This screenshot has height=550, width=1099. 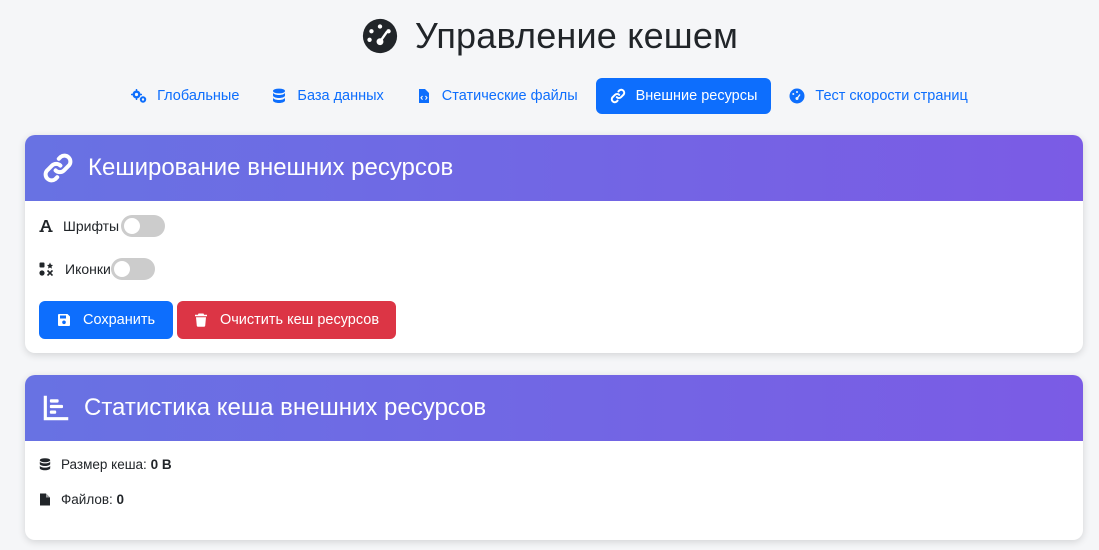 I want to click on files-count-value: 0, so click(x=120, y=499).